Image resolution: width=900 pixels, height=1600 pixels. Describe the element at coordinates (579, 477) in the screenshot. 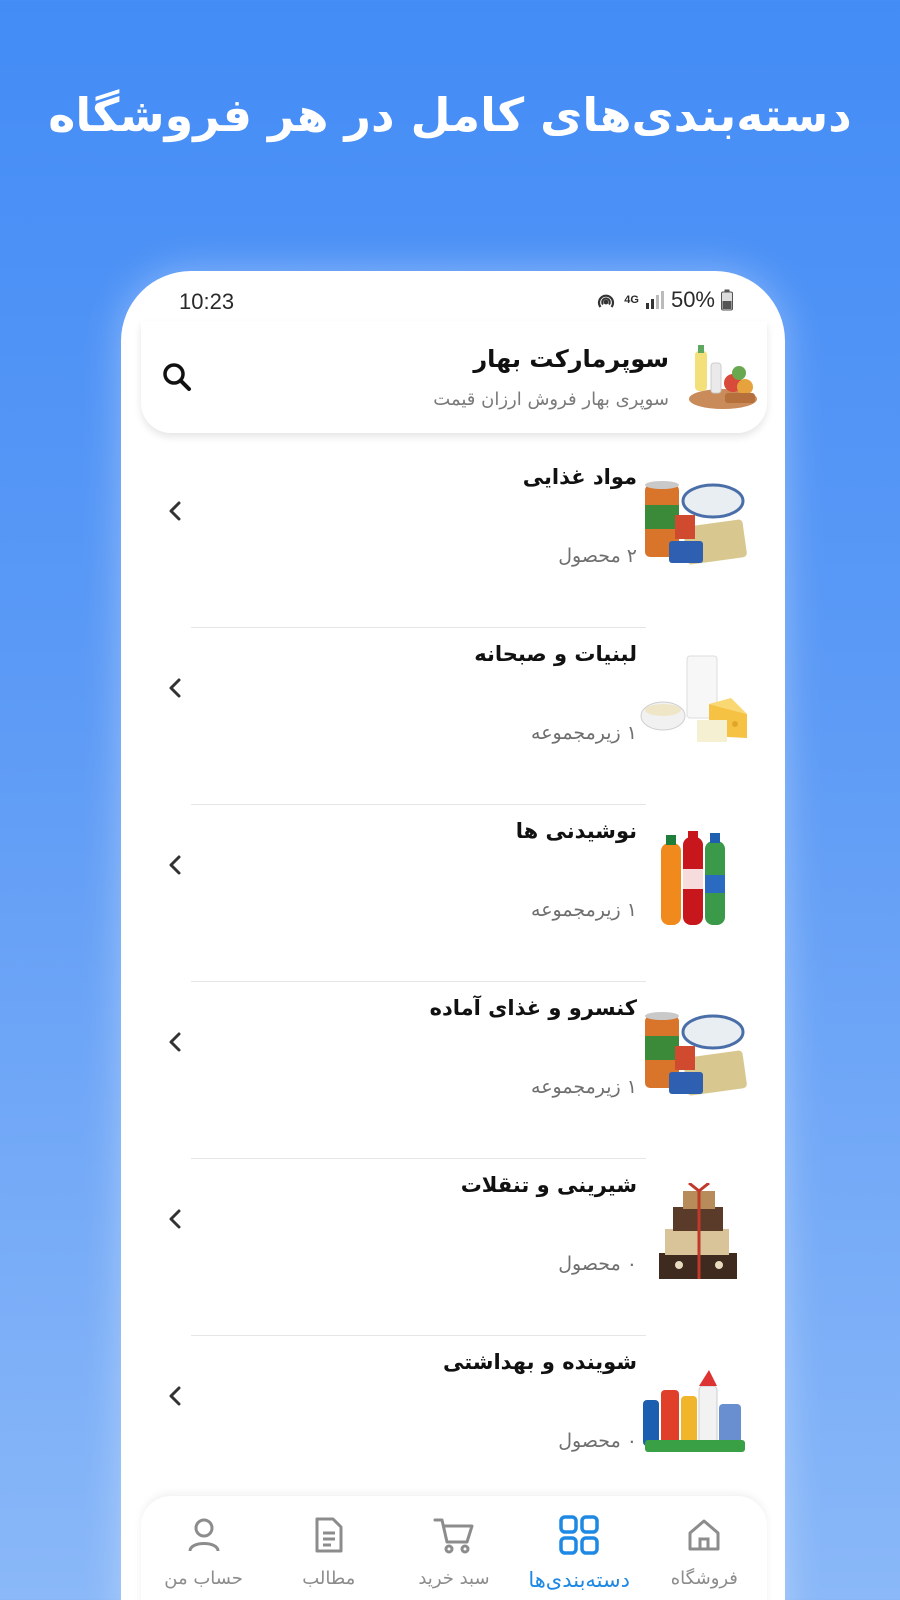

I see `category-title: مواد غذایی` at that location.